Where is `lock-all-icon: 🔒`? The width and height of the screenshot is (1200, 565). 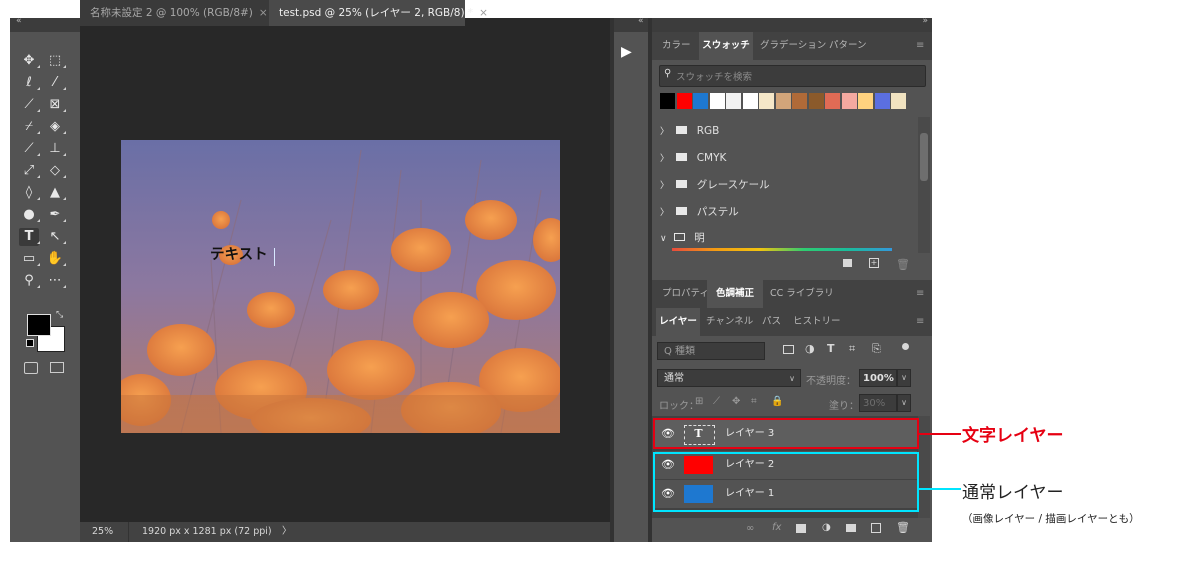
lock-all-icon: 🔒 is located at coordinates (777, 401).